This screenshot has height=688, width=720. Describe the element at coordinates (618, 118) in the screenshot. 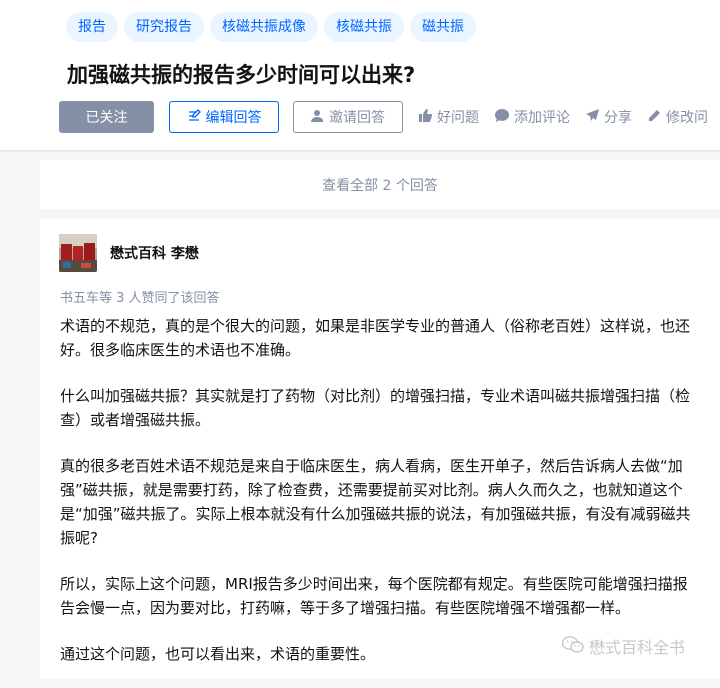

I see `share-label: 分享` at that location.